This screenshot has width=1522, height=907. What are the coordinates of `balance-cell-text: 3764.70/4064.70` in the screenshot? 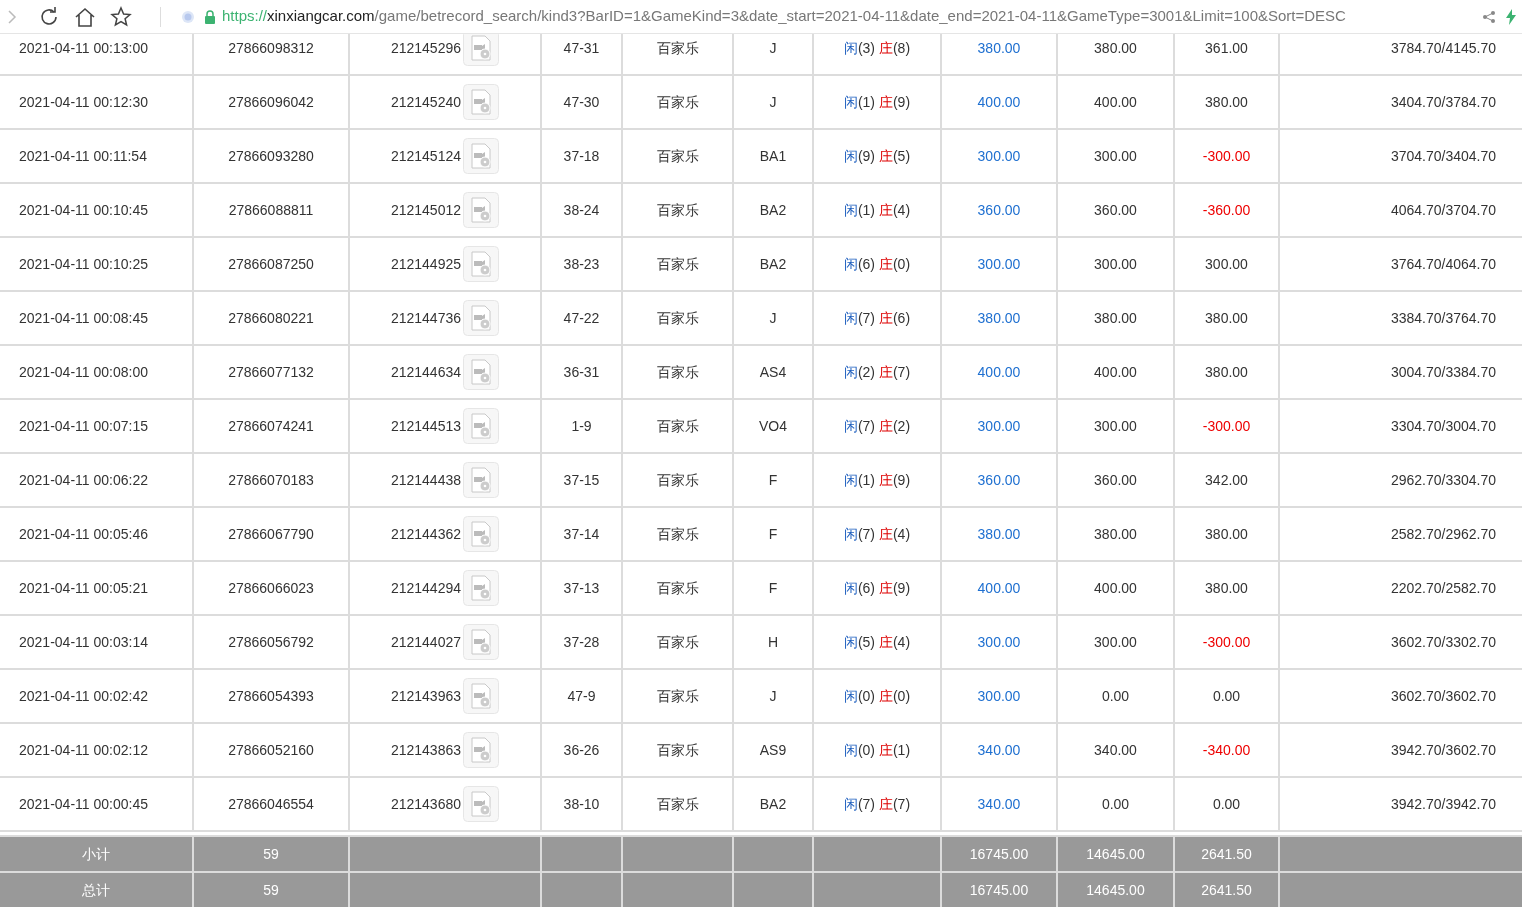 It's located at (1443, 264).